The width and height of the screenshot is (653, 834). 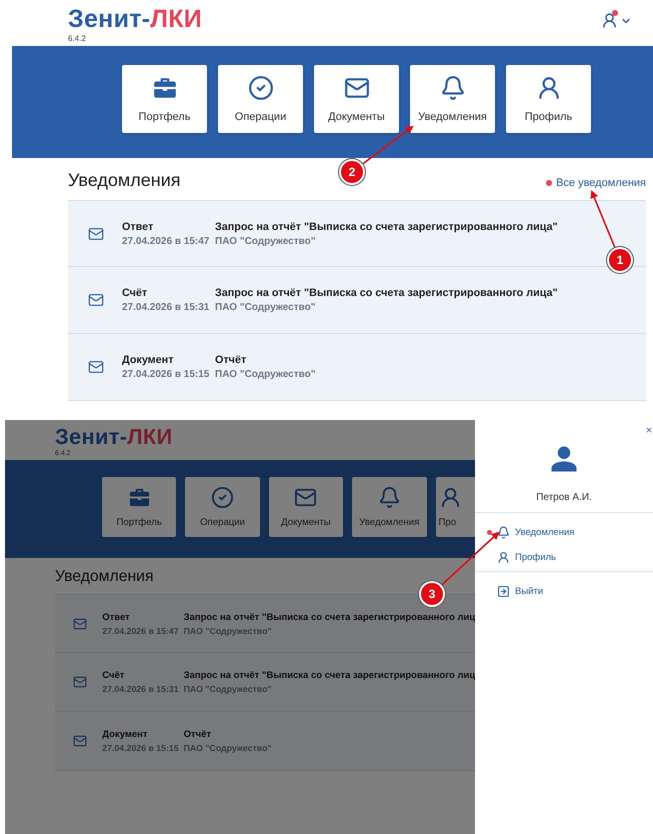 I want to click on notification-row: Счёт 27.04.2026 в 15:31 Запрос на отчёт "Выписка со счета зарегистрированного лиц ПАО "Содружество", so click(x=265, y=682).